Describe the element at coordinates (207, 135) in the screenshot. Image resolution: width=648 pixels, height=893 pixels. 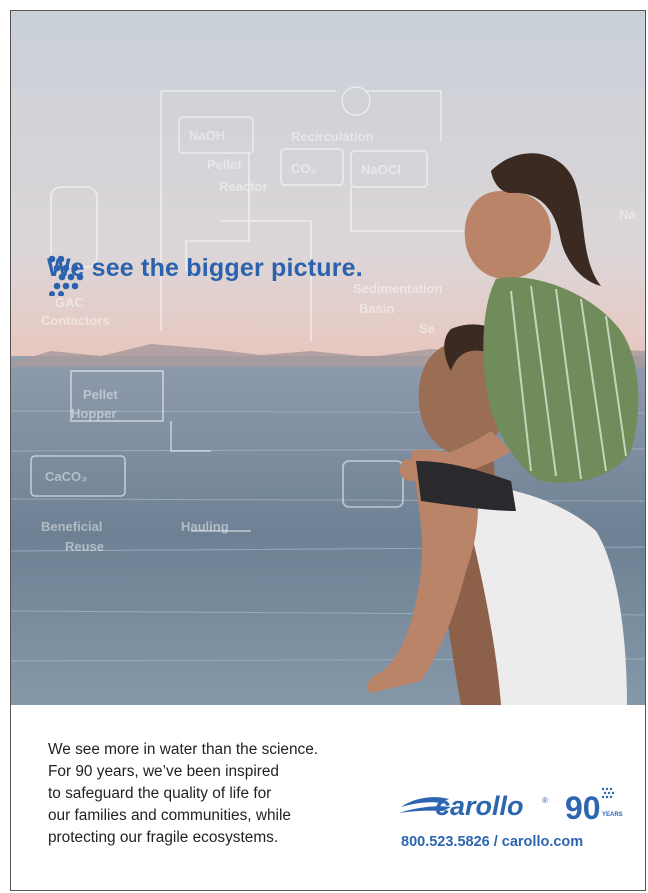
I see `diagram-label: NaOH` at that location.